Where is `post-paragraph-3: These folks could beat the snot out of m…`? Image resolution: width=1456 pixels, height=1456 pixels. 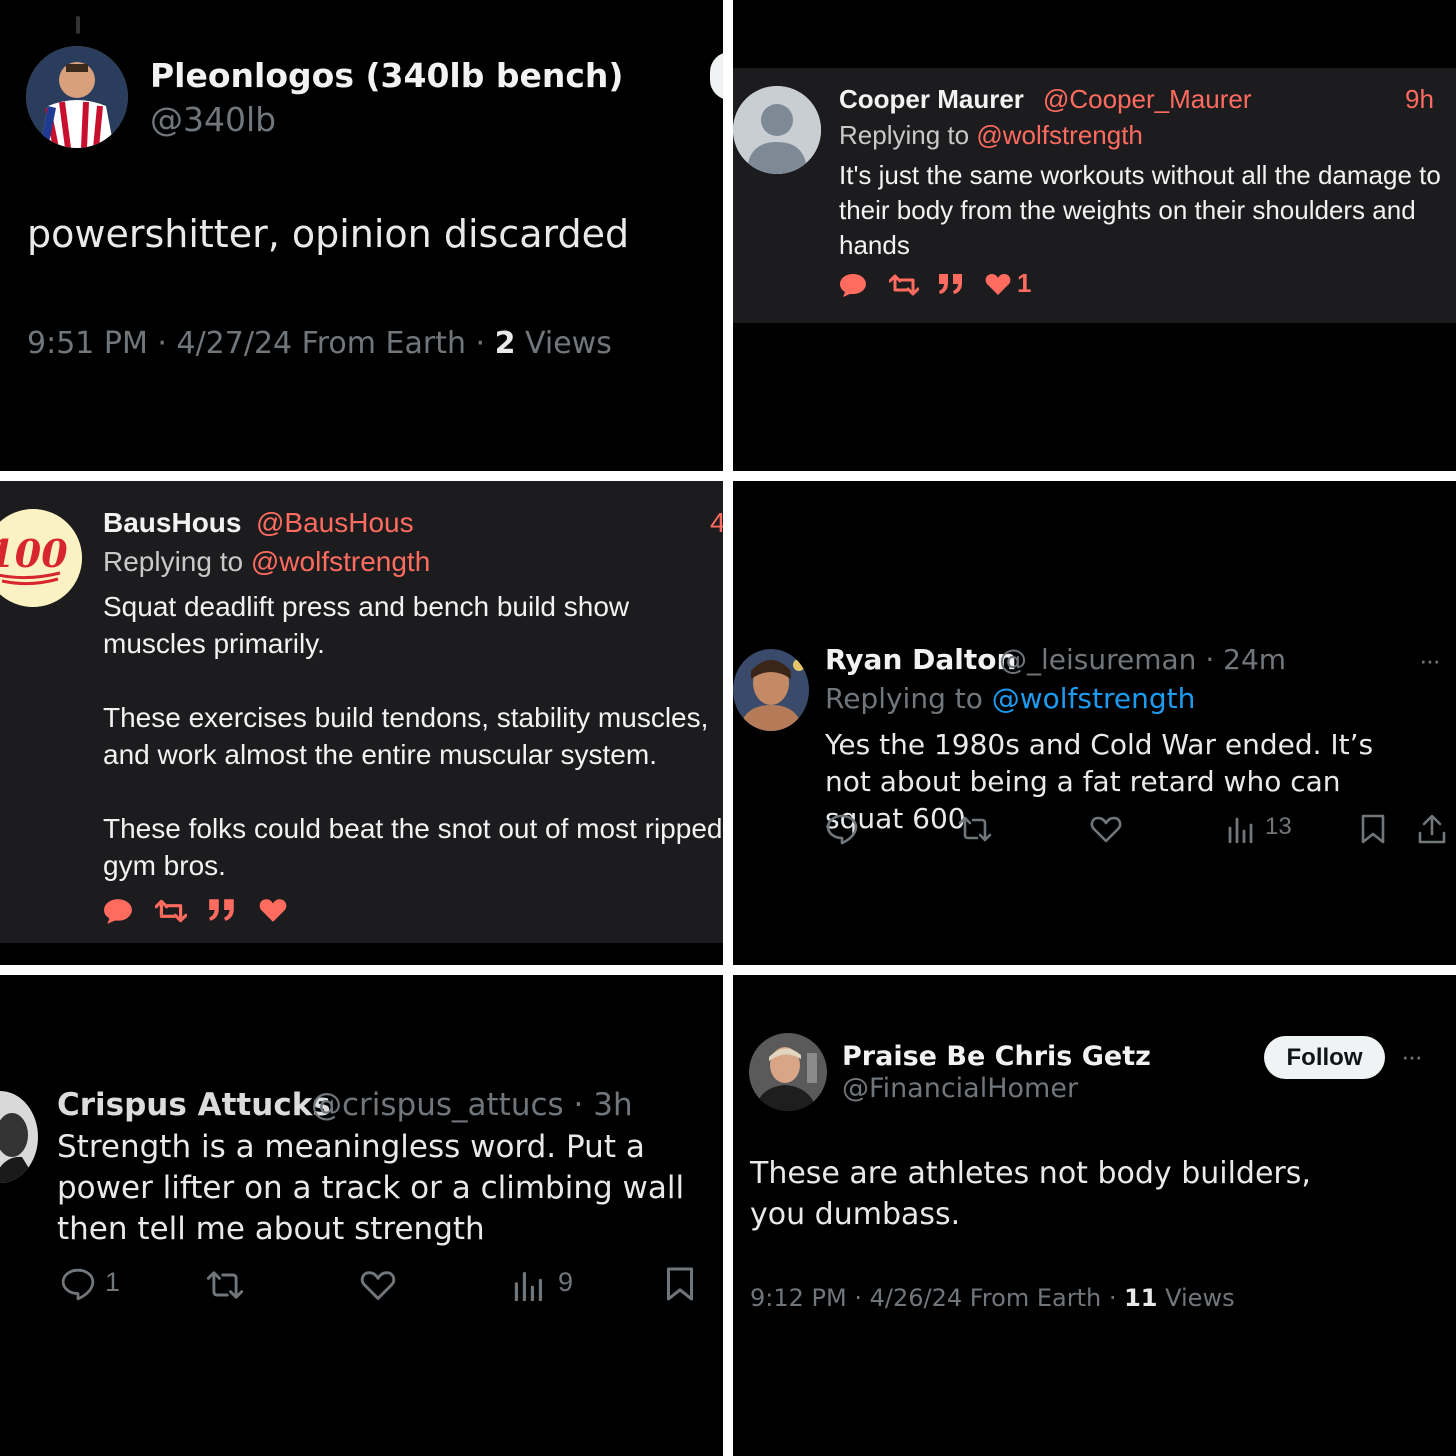 post-paragraph-3: These folks could beat the snot out of m… is located at coordinates (413, 847).